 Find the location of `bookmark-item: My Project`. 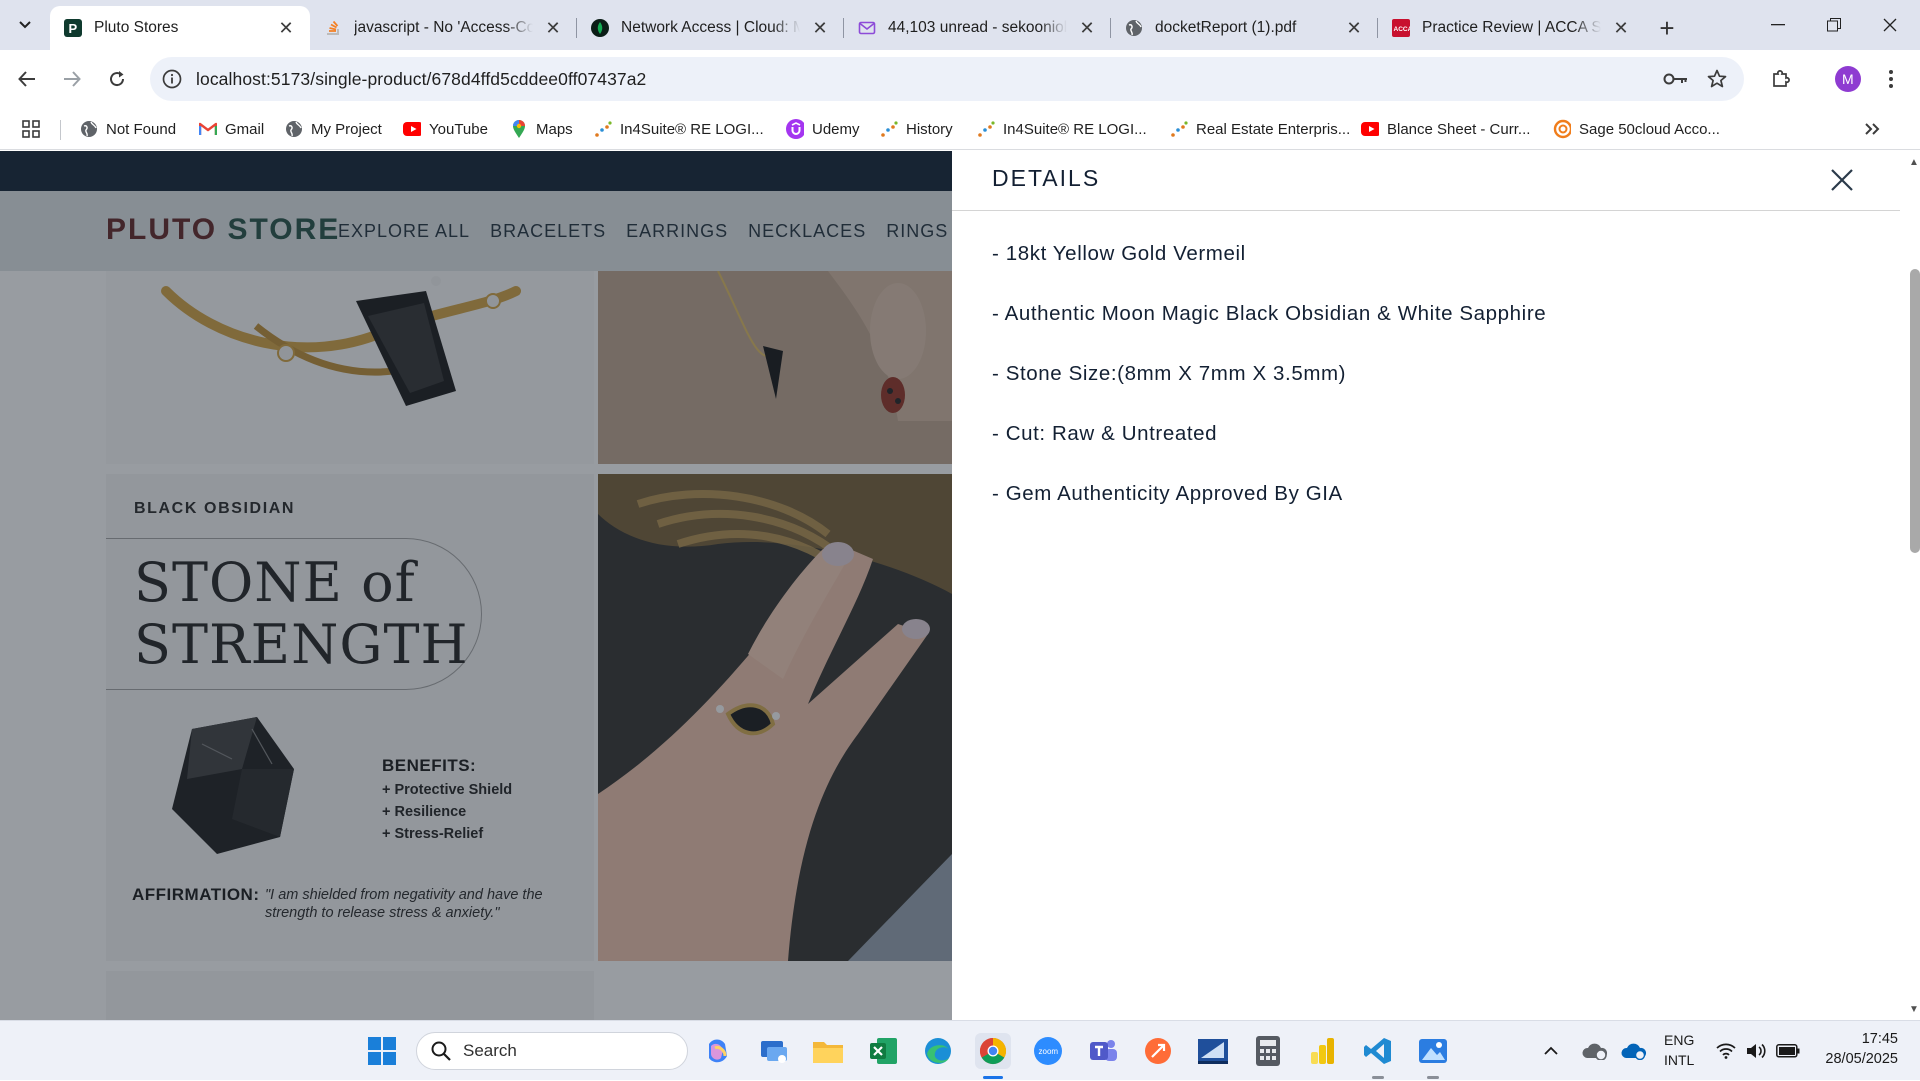

bookmark-item: My Project is located at coordinates (333, 129).